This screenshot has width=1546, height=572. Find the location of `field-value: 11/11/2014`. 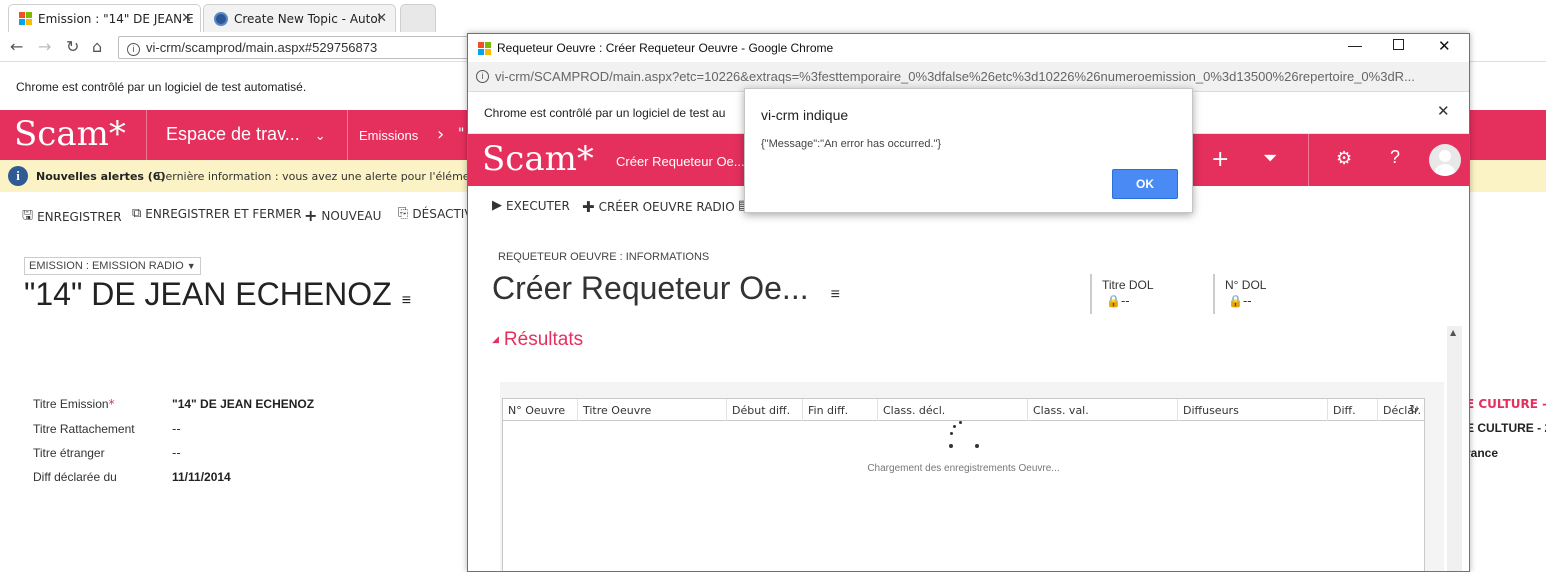

field-value: 11/11/2014 is located at coordinates (201, 477).